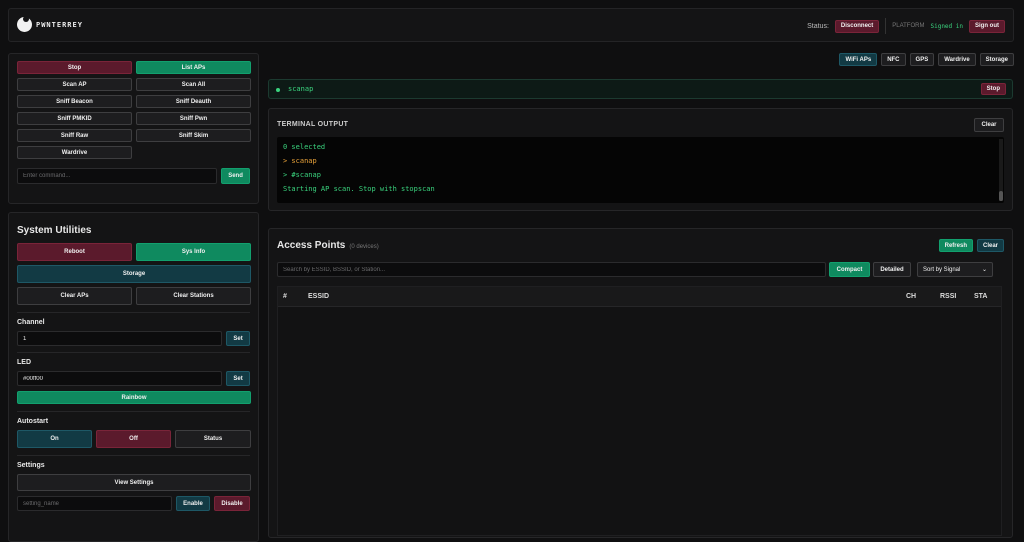 This screenshot has height=542, width=1024. Describe the element at coordinates (134, 274) in the screenshot. I see `storage-button: Storage` at that location.